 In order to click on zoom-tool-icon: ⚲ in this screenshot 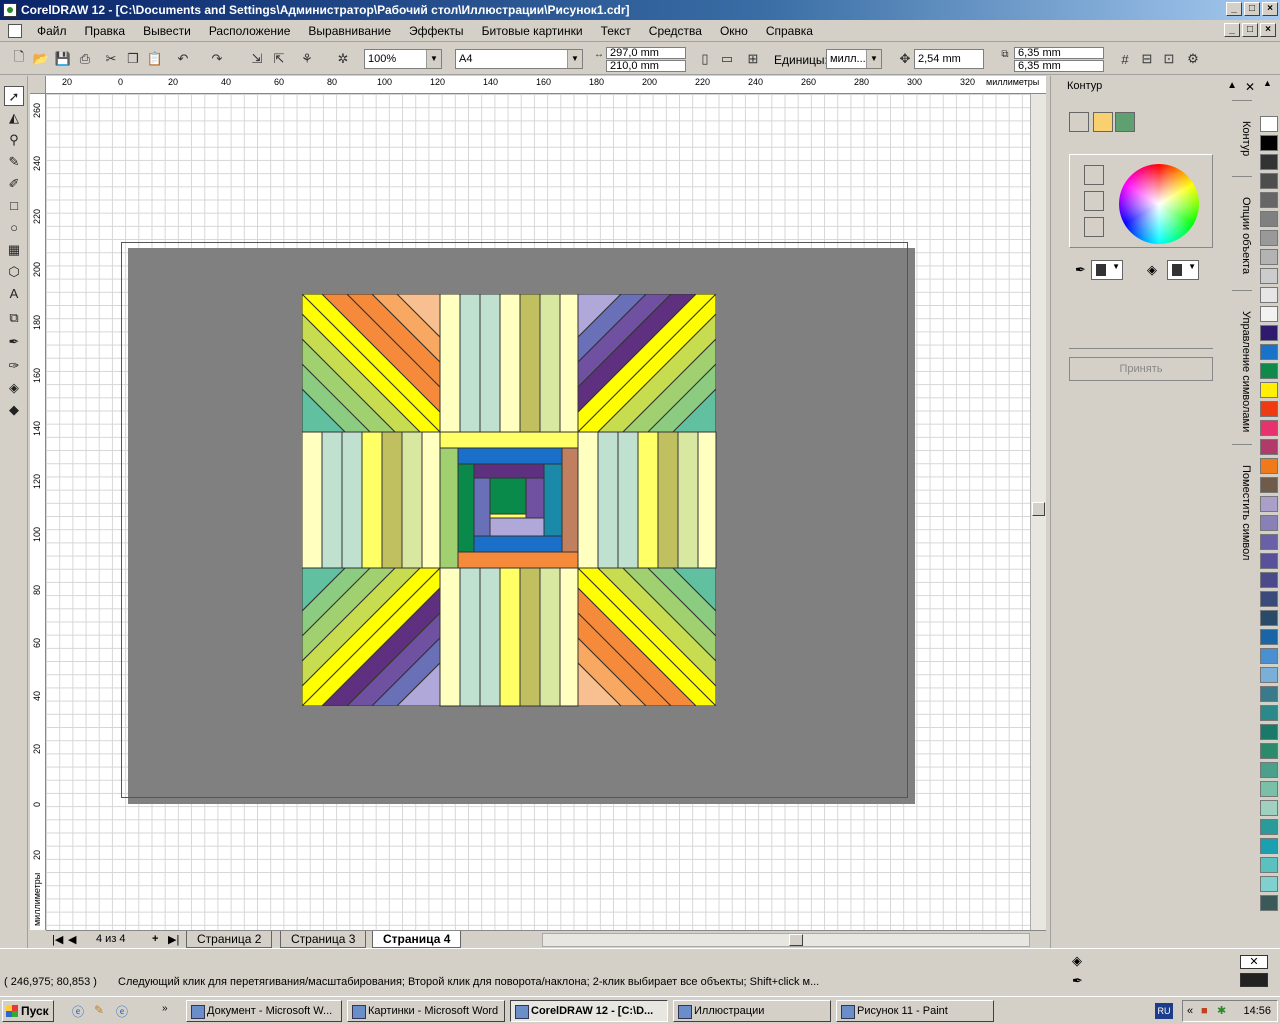, I will do `click(14, 140)`.